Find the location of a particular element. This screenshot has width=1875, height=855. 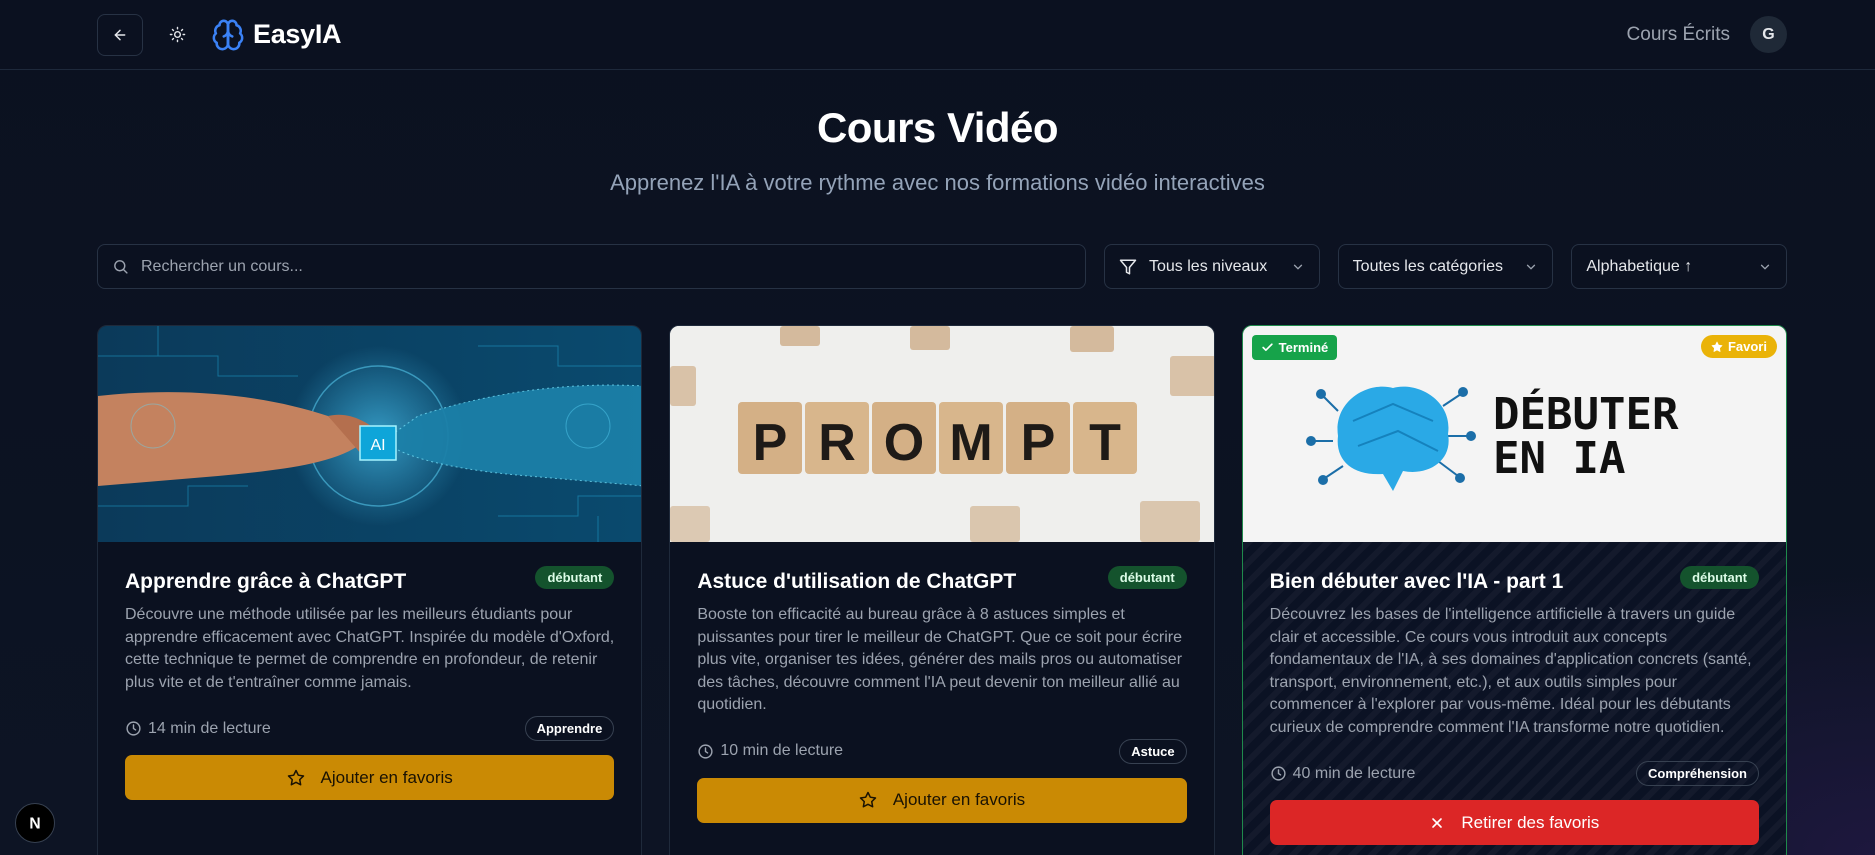

course-title: Apprendre grâce à ChatGPT is located at coordinates (266, 581).